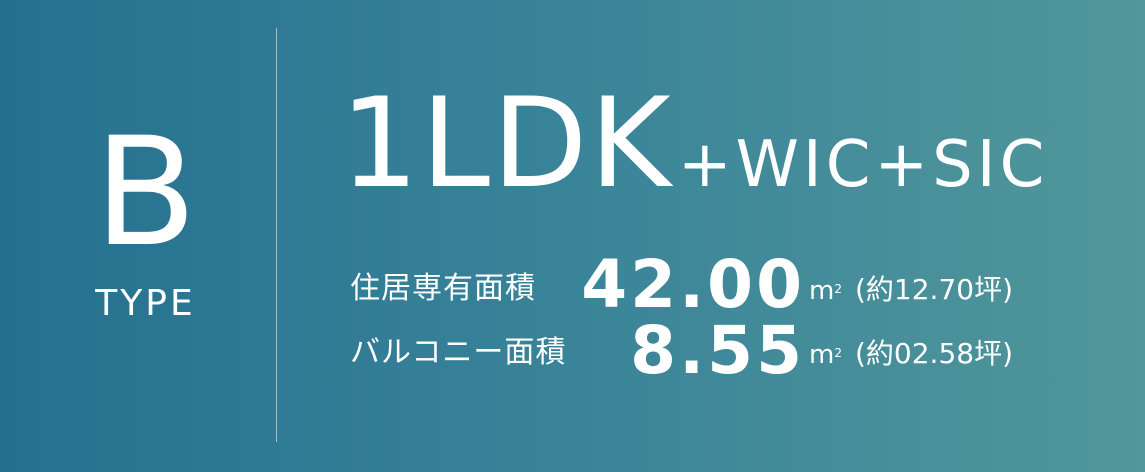 Image resolution: width=1145 pixels, height=472 pixels. I want to click on area-label-balcony: バルコニー面積, so click(458, 352).